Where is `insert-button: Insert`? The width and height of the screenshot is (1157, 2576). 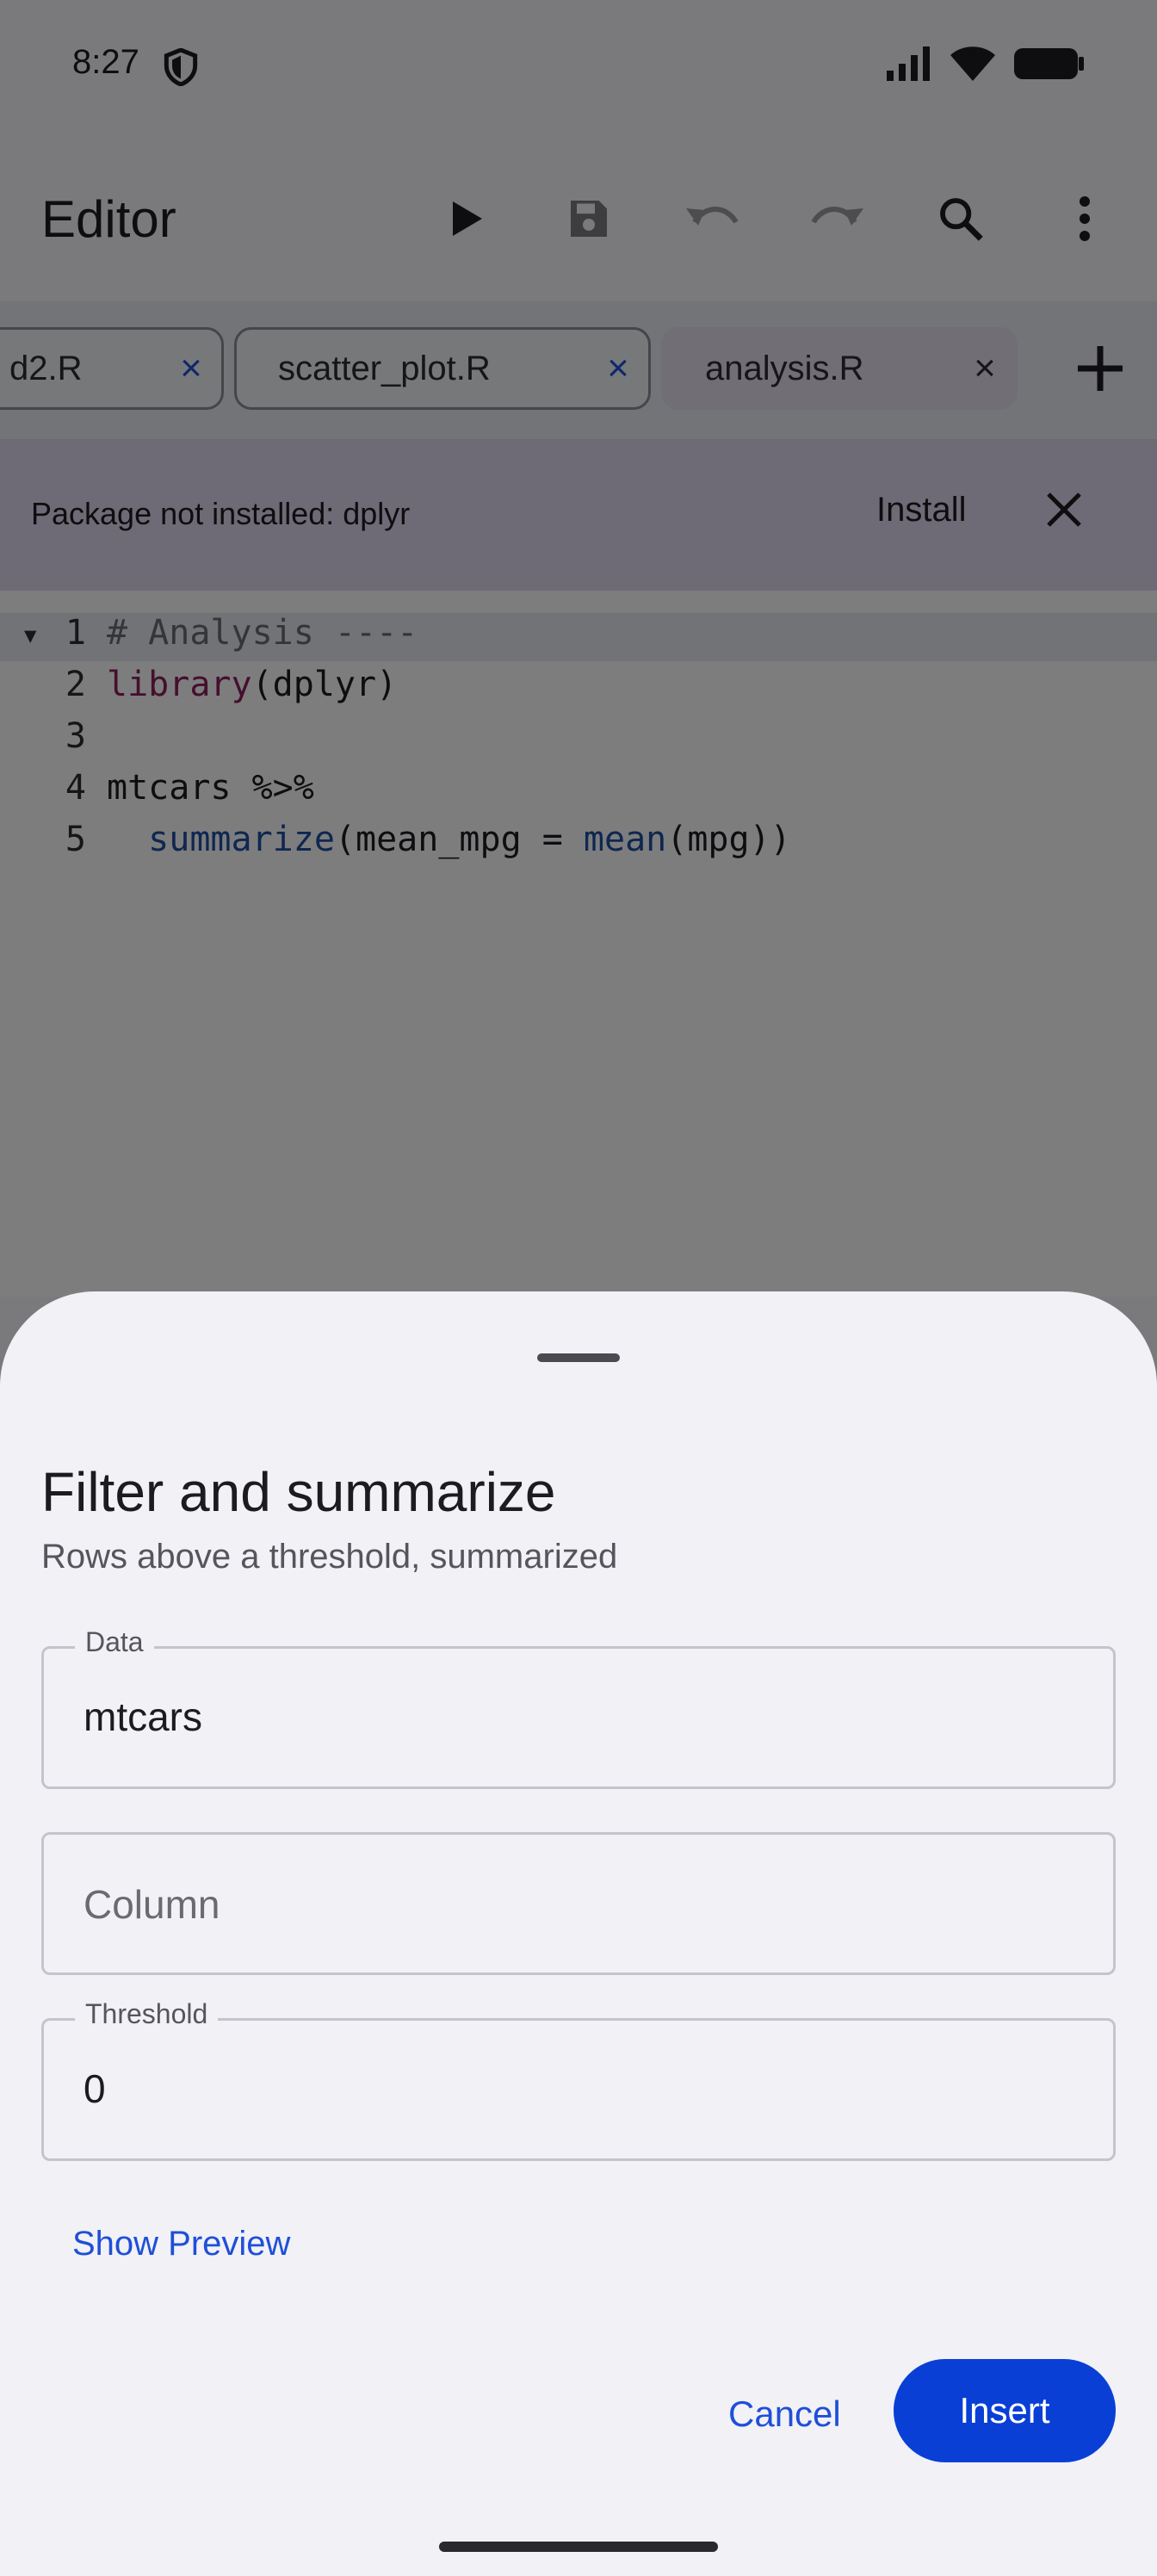
insert-button: Insert is located at coordinates (1005, 2410).